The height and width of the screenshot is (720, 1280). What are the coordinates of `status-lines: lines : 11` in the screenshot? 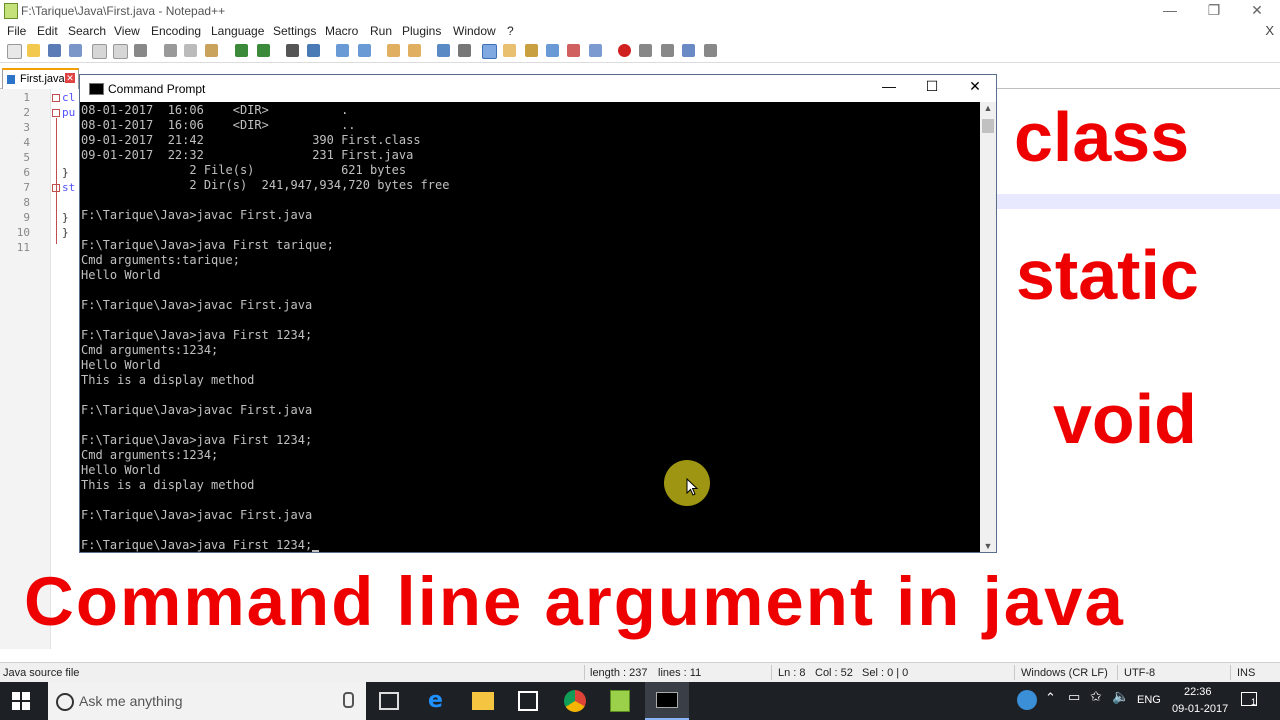 It's located at (680, 673).